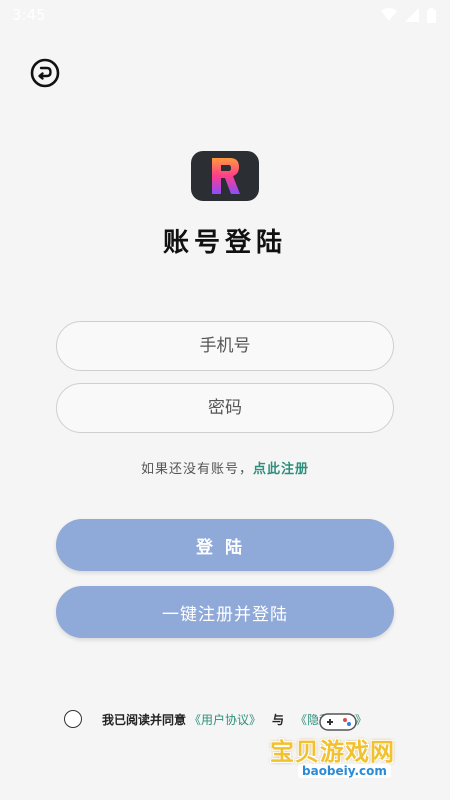 The width and height of the screenshot is (450, 800). What do you see at coordinates (225, 15) in the screenshot?
I see `status-bar: 3:45` at bounding box center [225, 15].